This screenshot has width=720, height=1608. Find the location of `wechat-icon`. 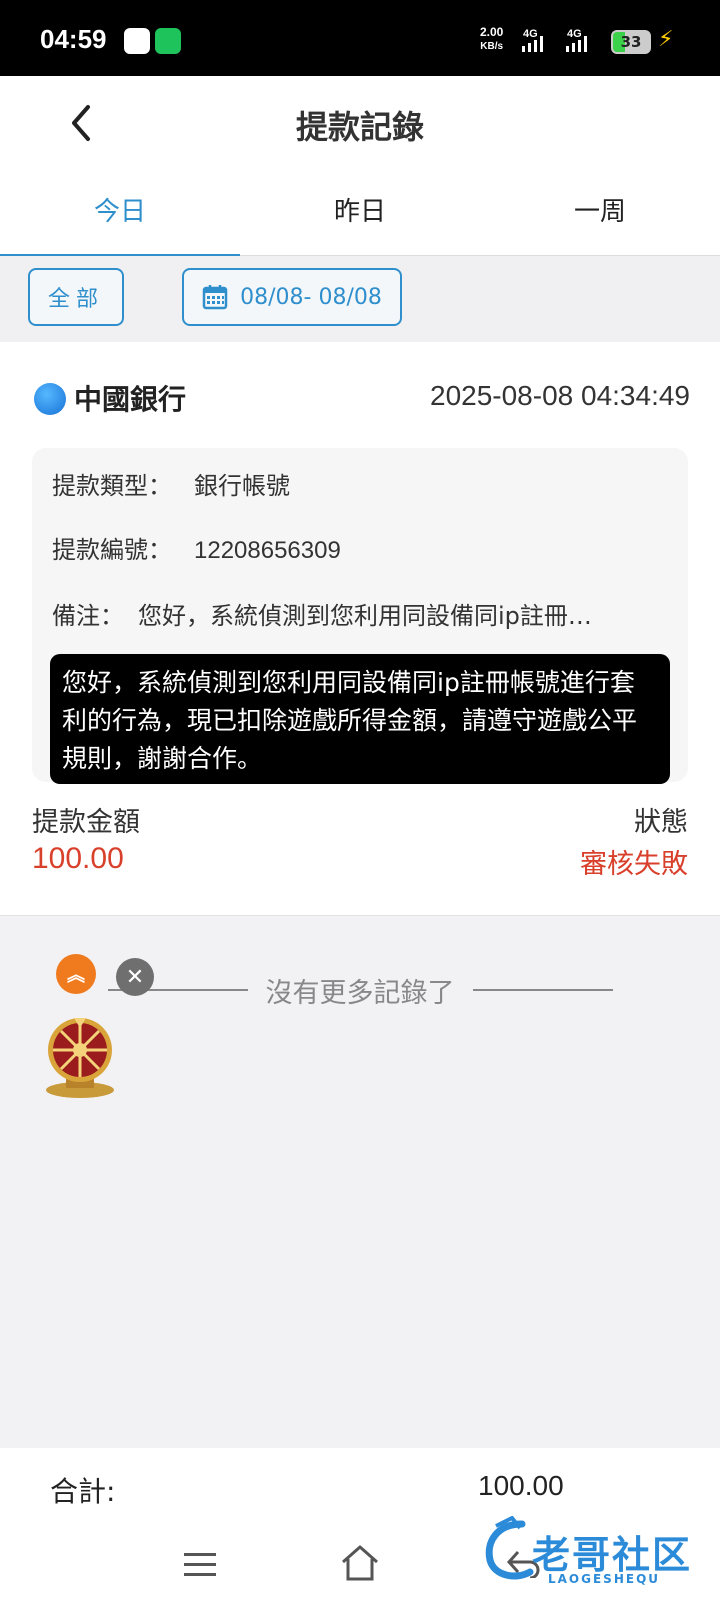

wechat-icon is located at coordinates (168, 41).